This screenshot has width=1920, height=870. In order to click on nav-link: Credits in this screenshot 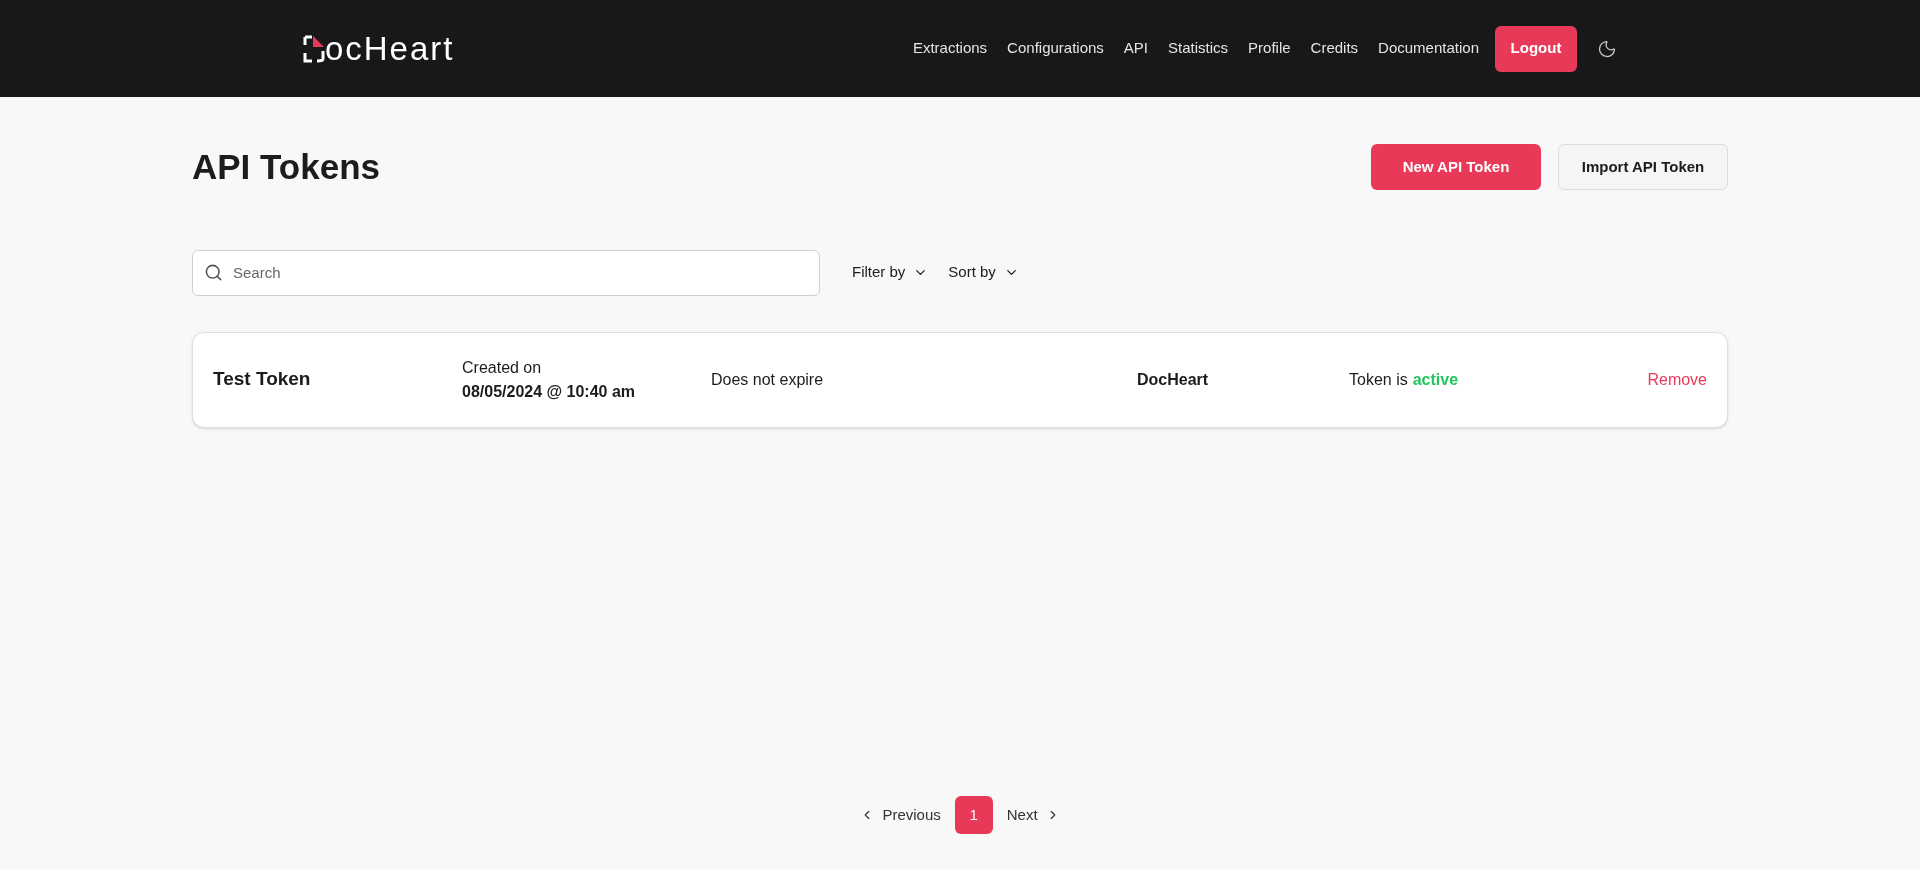, I will do `click(1334, 48)`.